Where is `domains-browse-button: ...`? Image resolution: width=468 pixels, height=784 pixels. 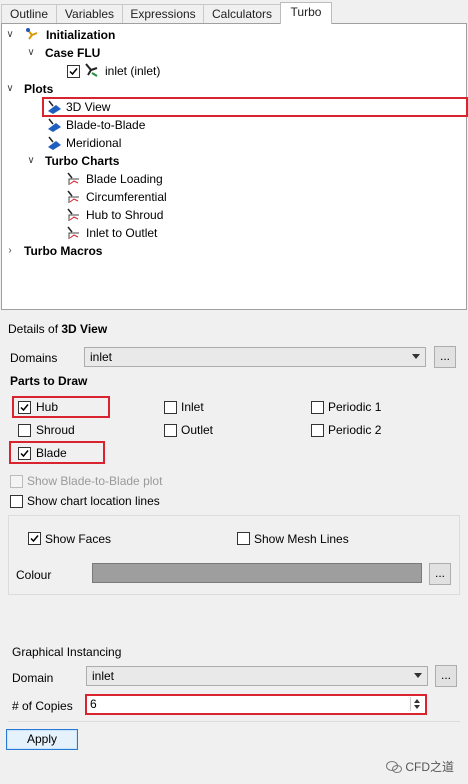
domains-browse-button: ... is located at coordinates (445, 357).